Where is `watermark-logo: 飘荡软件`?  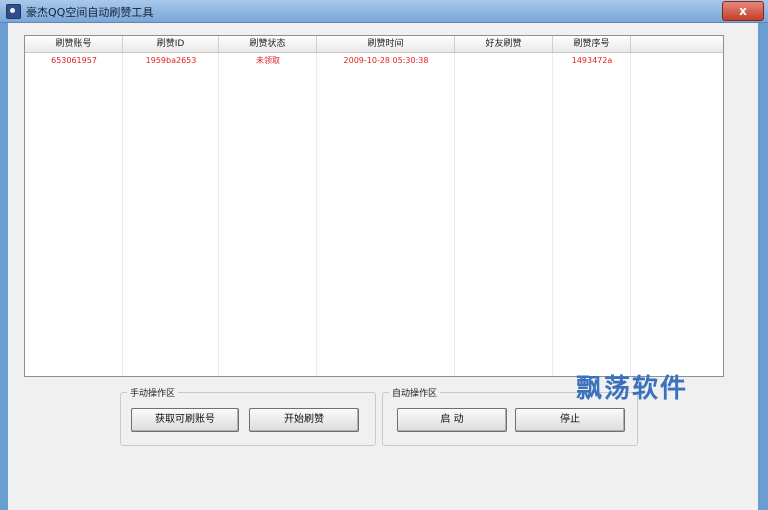
watermark-logo: 飘荡软件 is located at coordinates (632, 389).